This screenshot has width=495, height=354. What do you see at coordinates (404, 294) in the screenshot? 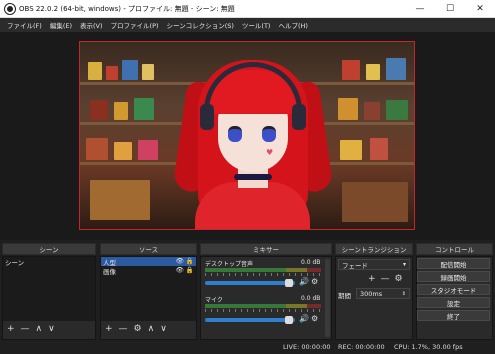
I see `spin-arrows-icon: ⇕` at bounding box center [404, 294].